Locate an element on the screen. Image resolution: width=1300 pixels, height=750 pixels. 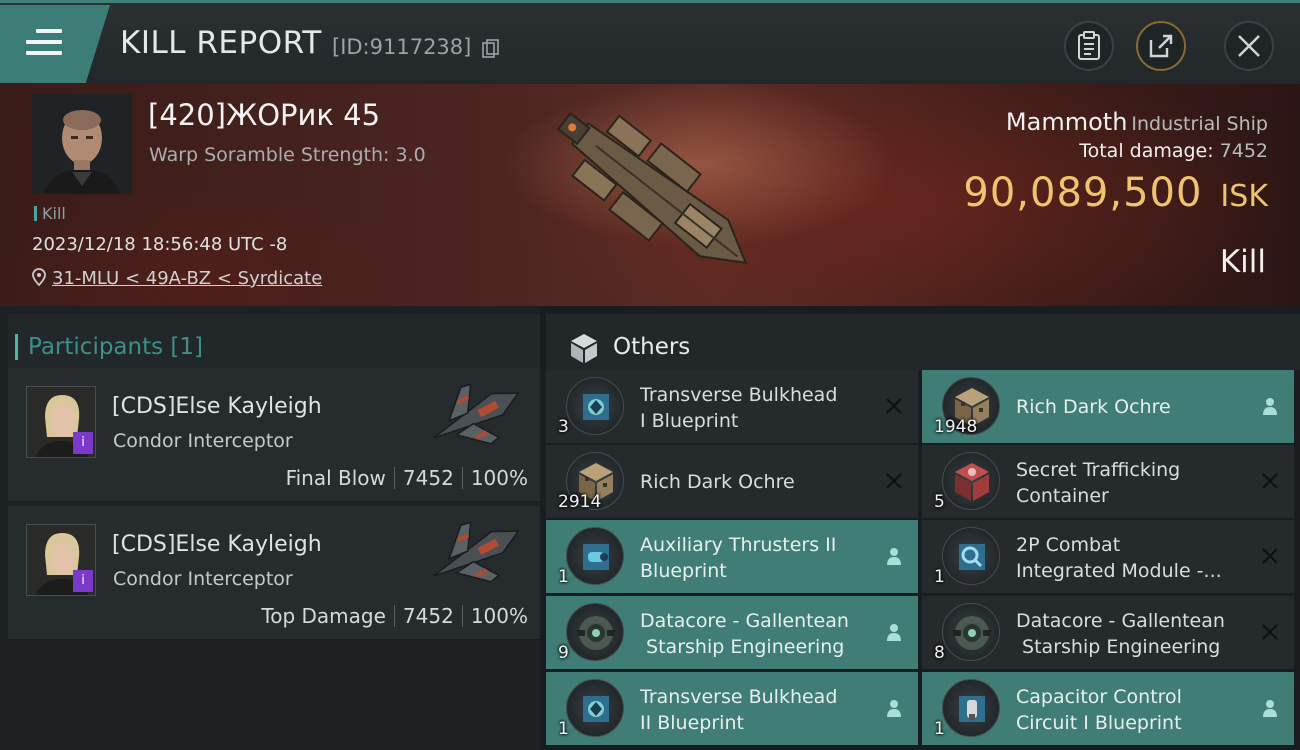
item-name: Transverse Bulkhead I Blueprint is located at coordinates (756, 408).